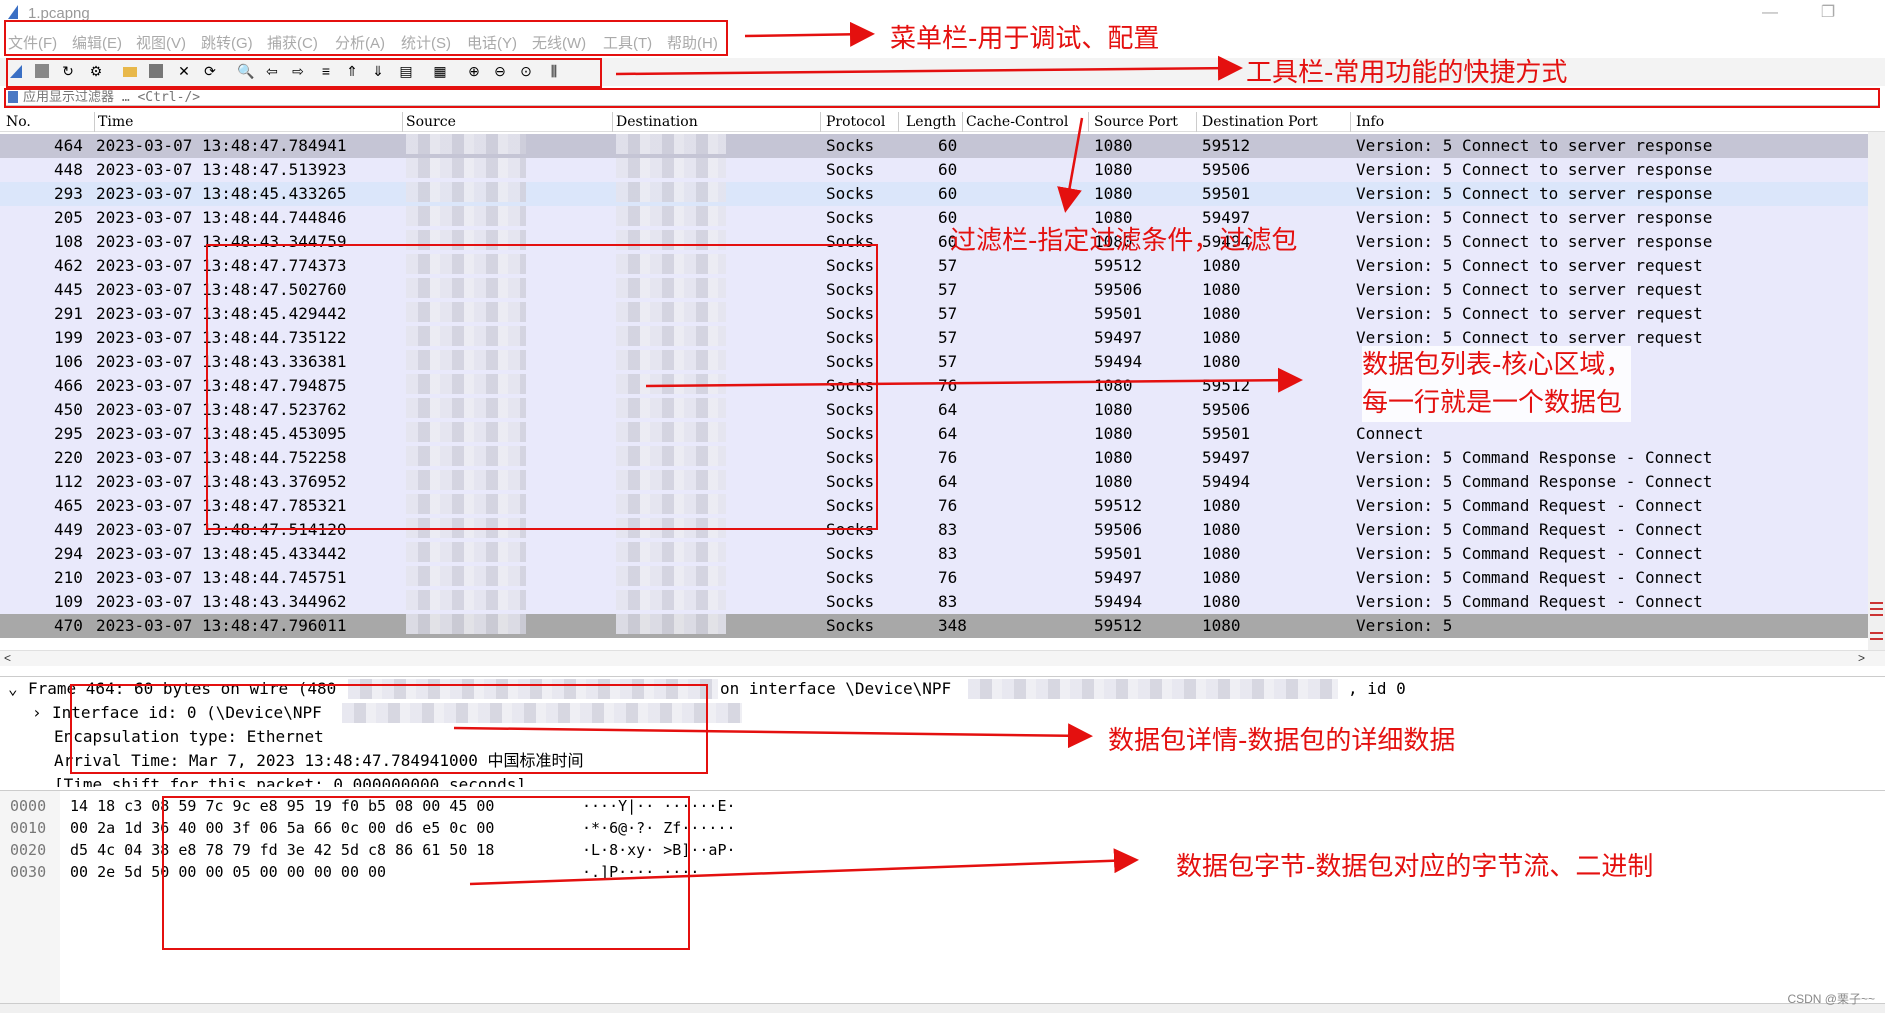 The width and height of the screenshot is (1885, 1013). I want to click on bytes-highlight-box, so click(426, 873).